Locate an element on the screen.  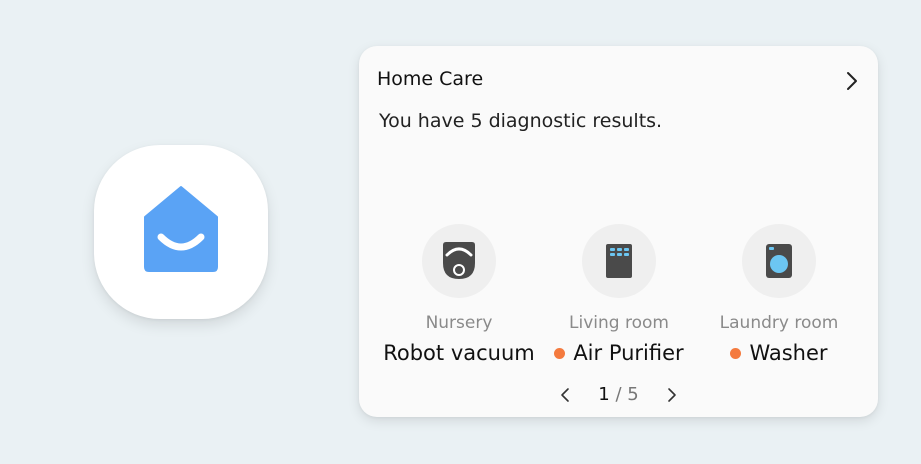
home-app-icon is located at coordinates (181, 232).